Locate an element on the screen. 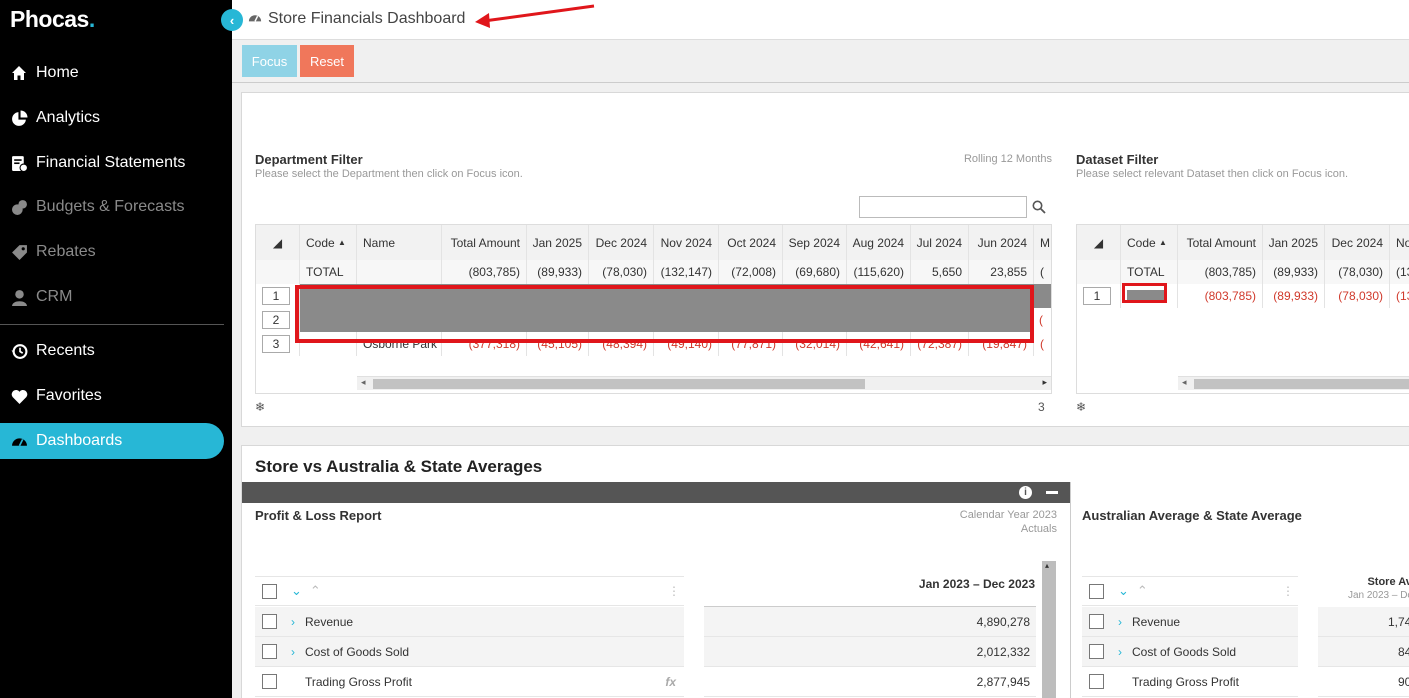 The height and width of the screenshot is (698, 1409). column-header-month: Jun 2024 is located at coordinates (1001, 242).